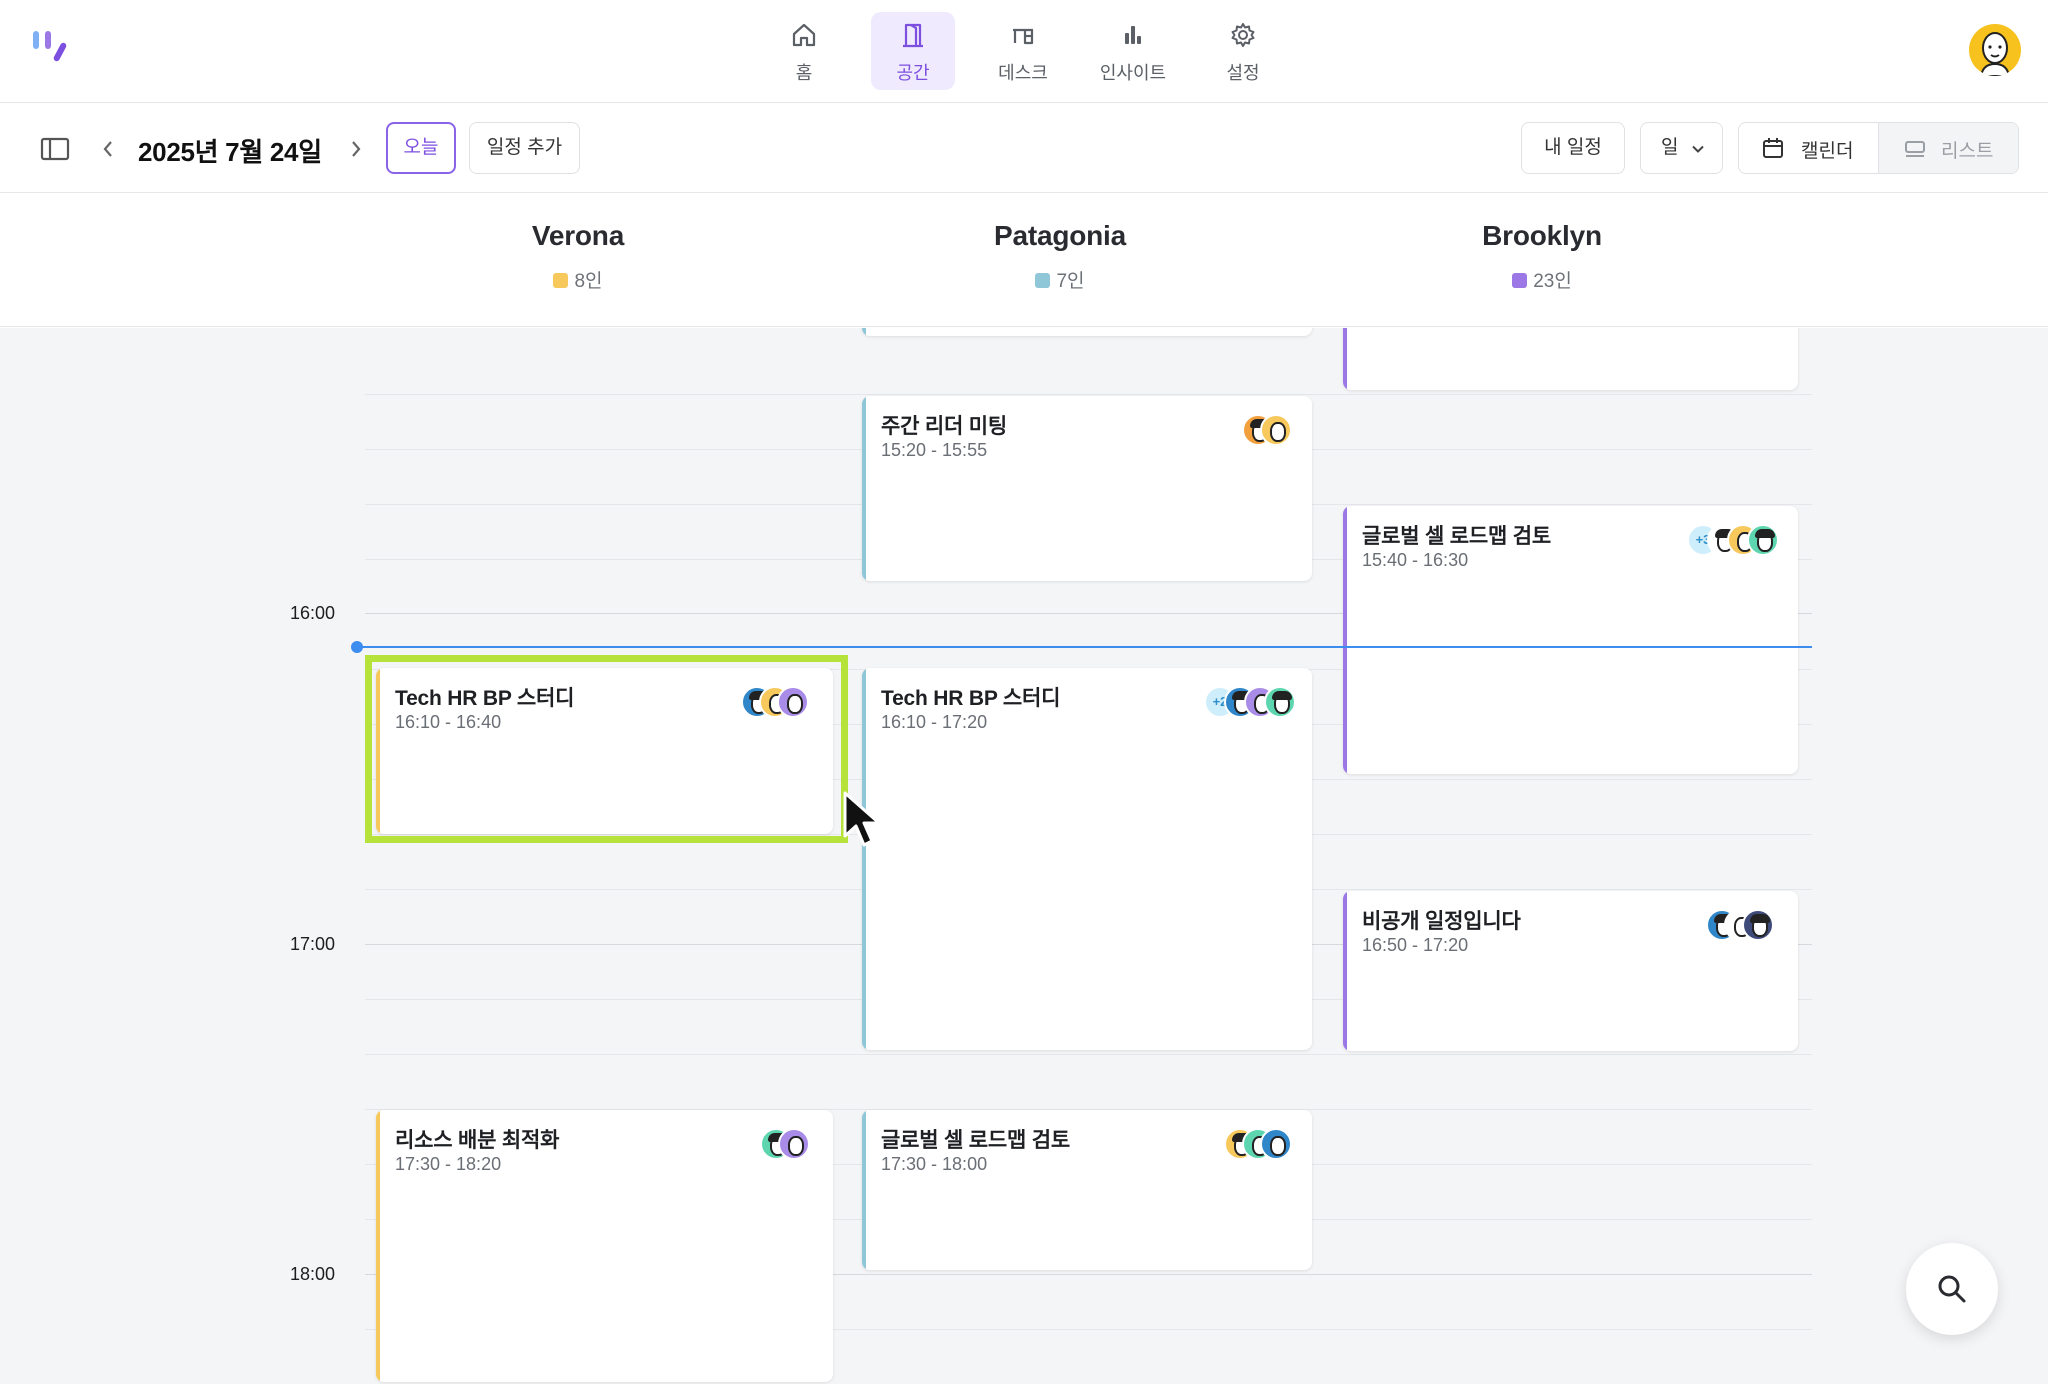 This screenshot has height=1384, width=2048. I want to click on room-capacity: 8인, so click(588, 281).